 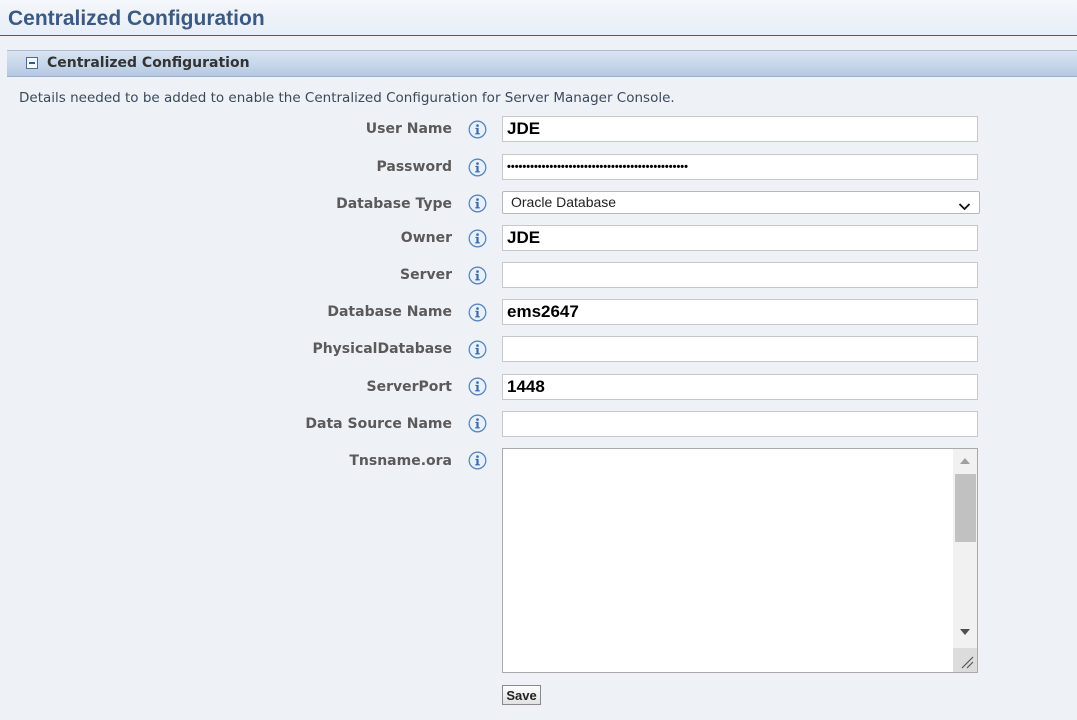 What do you see at coordinates (740, 275) in the screenshot?
I see `server-input` at bounding box center [740, 275].